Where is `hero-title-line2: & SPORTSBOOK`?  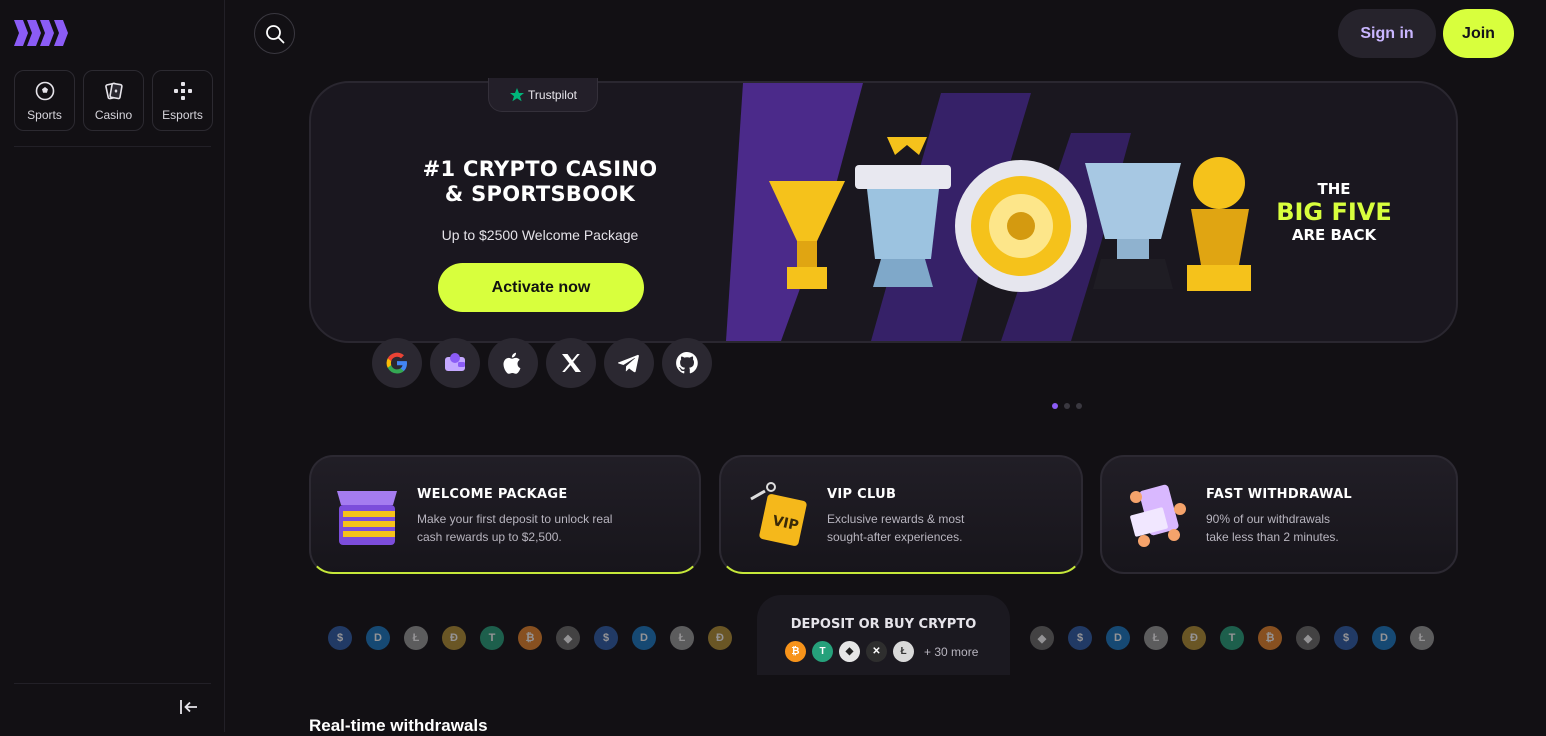 hero-title-line2: & SPORTSBOOK is located at coordinates (540, 194).